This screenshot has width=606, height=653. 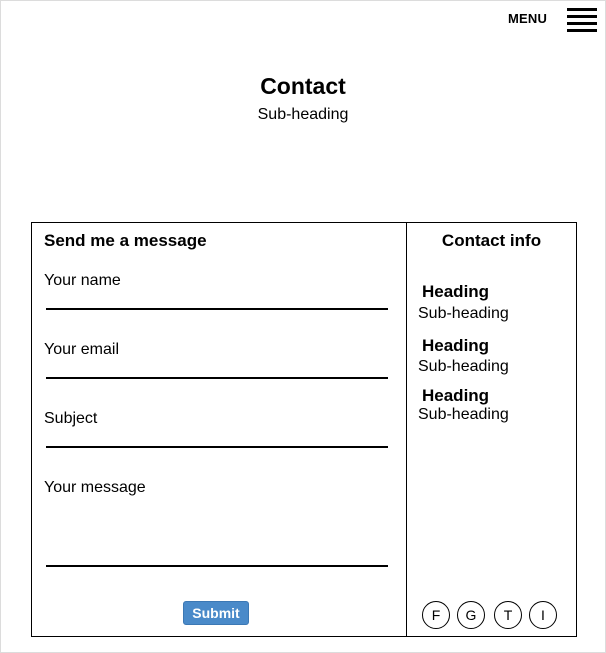 I want to click on hamburger-icon, so click(x=582, y=20).